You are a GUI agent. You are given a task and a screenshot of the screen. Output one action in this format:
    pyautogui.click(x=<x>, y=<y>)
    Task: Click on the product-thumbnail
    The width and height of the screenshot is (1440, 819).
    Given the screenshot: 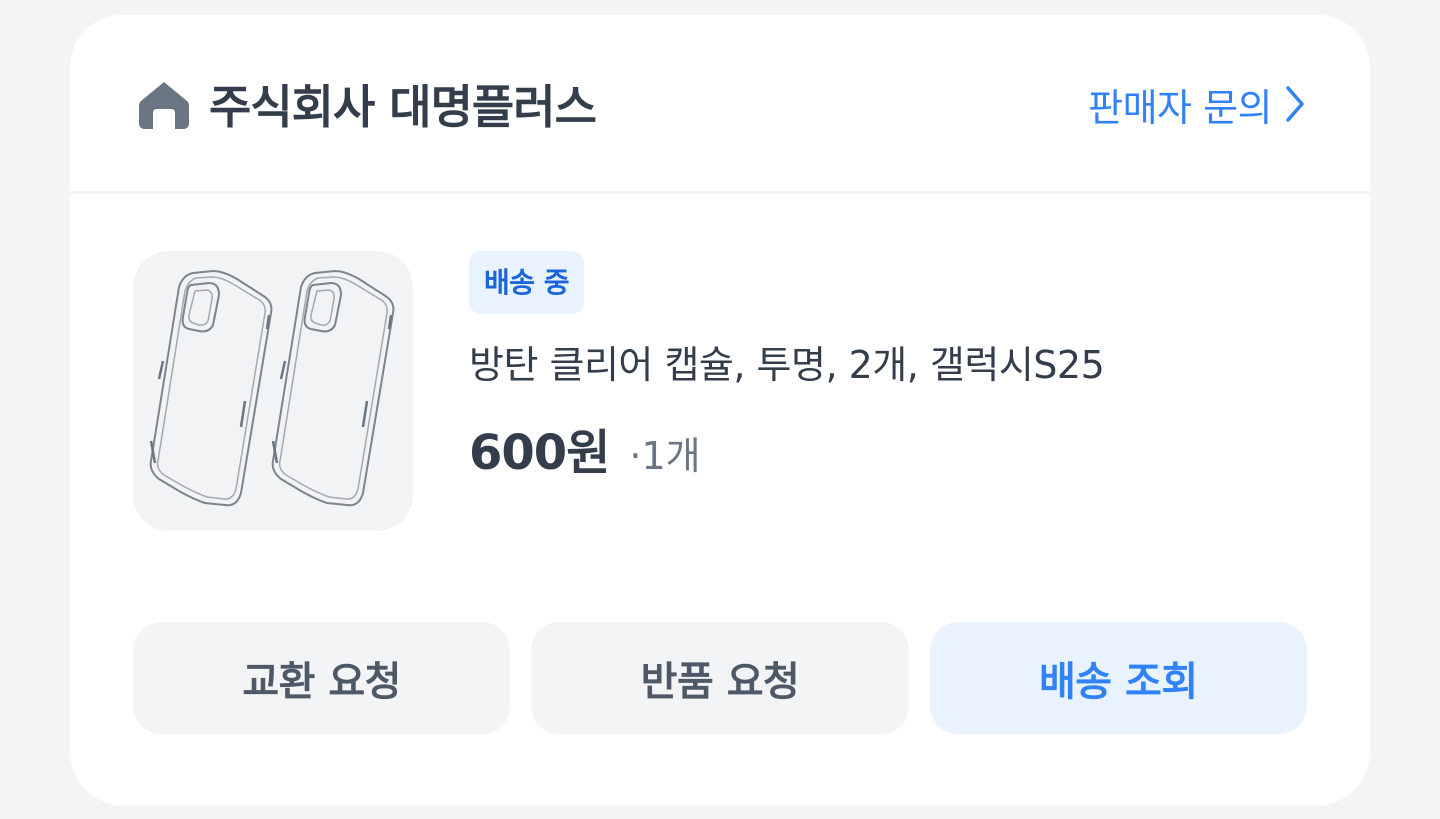 What is the action you would take?
    pyautogui.click(x=273, y=391)
    